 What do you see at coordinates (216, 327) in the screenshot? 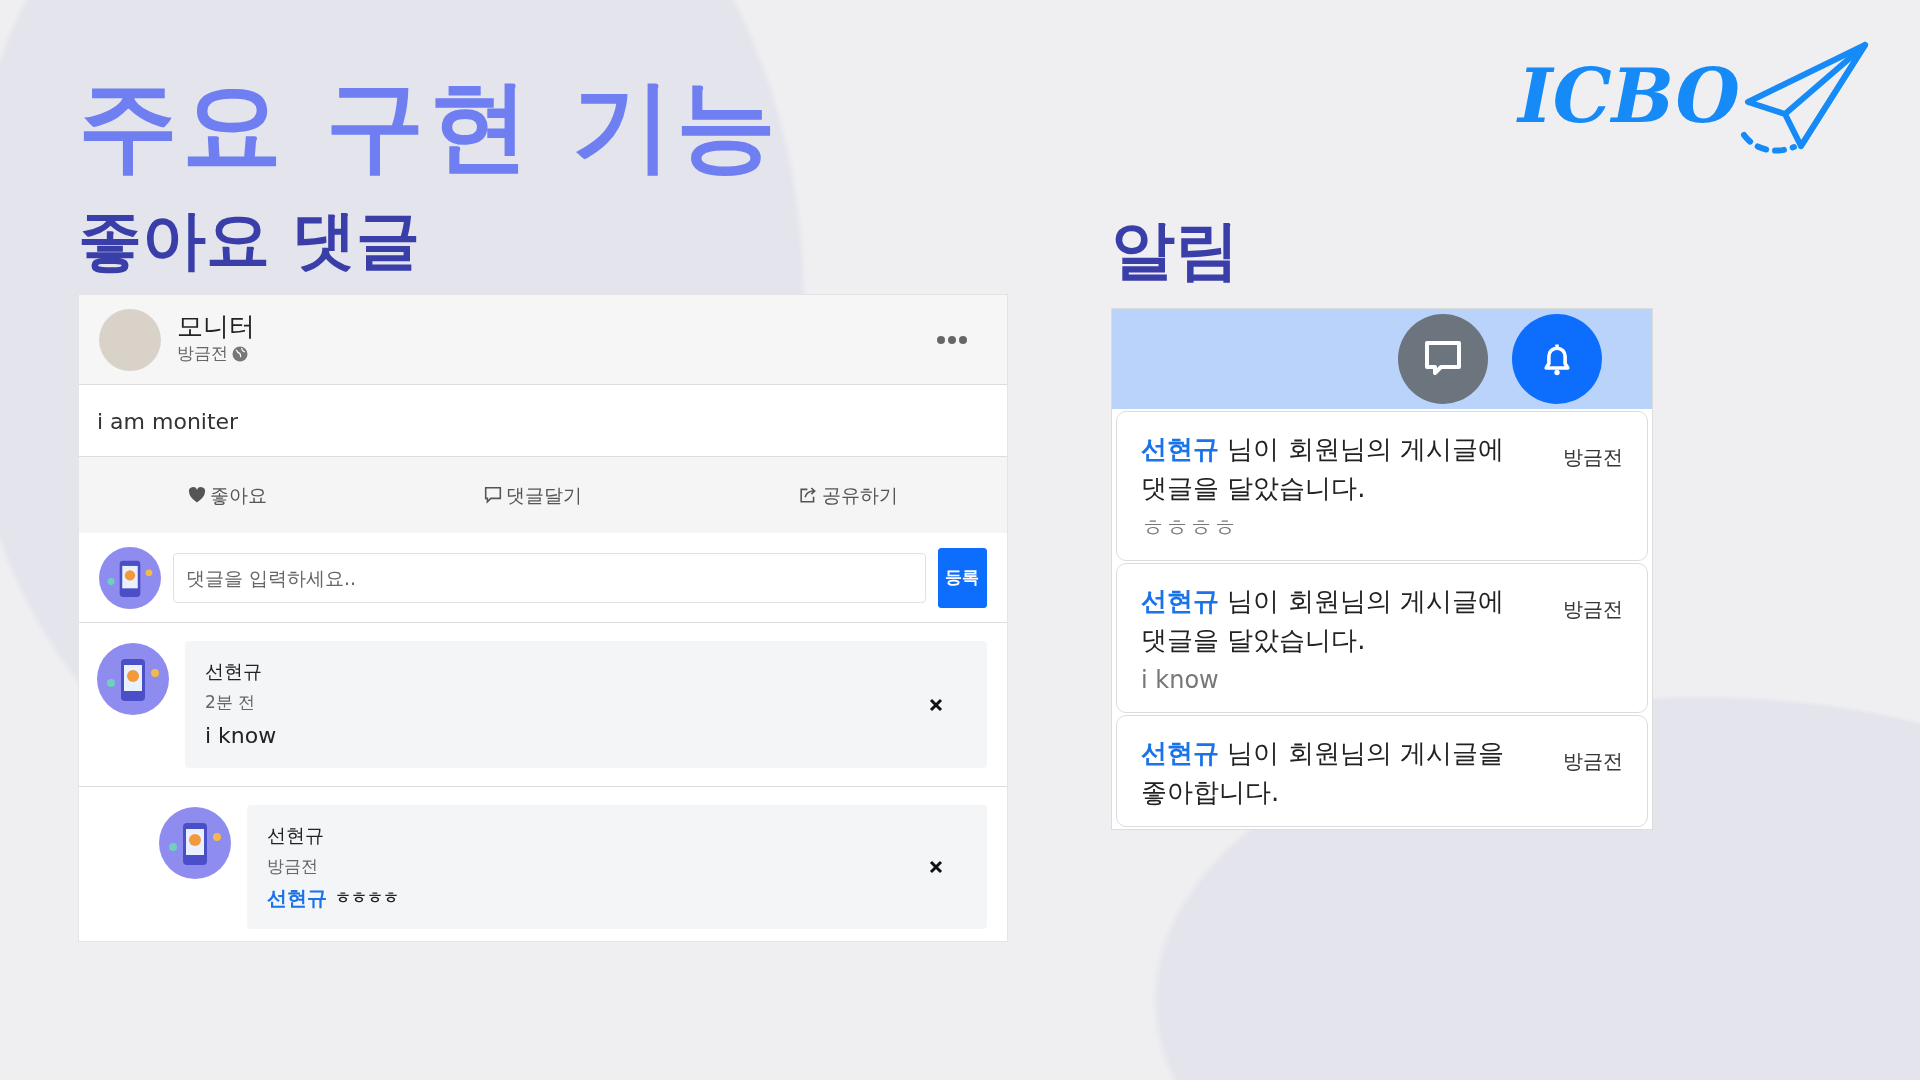
I see `author-name: 모니터` at bounding box center [216, 327].